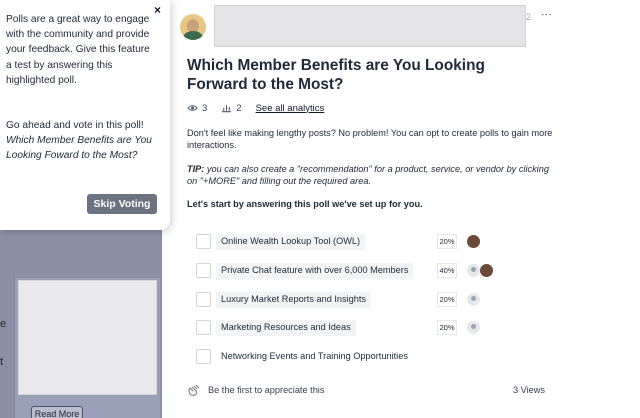  I want to click on read-more-button: Read More, so click(57, 412).